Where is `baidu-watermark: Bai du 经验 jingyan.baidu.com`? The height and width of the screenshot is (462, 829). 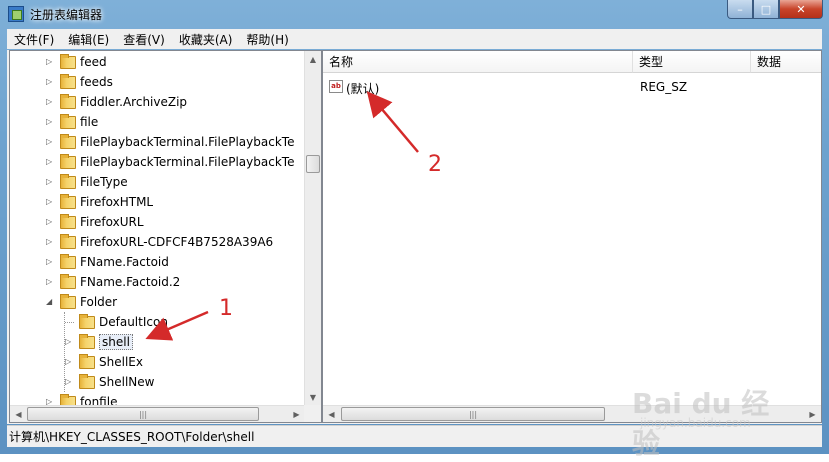
baidu-watermark: Bai du 经验 jingyan.baidu.com is located at coordinates (712, 421).